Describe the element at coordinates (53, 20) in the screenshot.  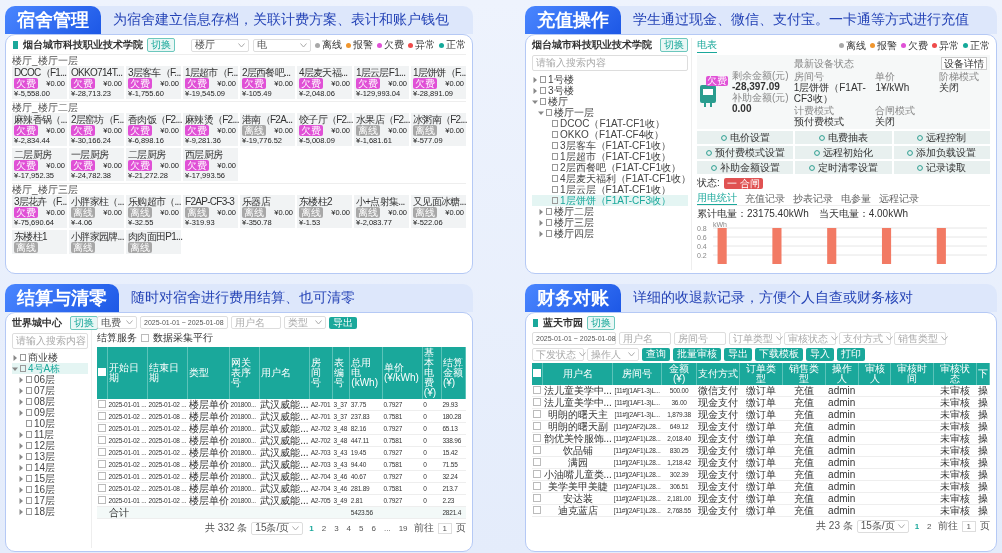
I see `panel-title: 宿舍管理` at that location.